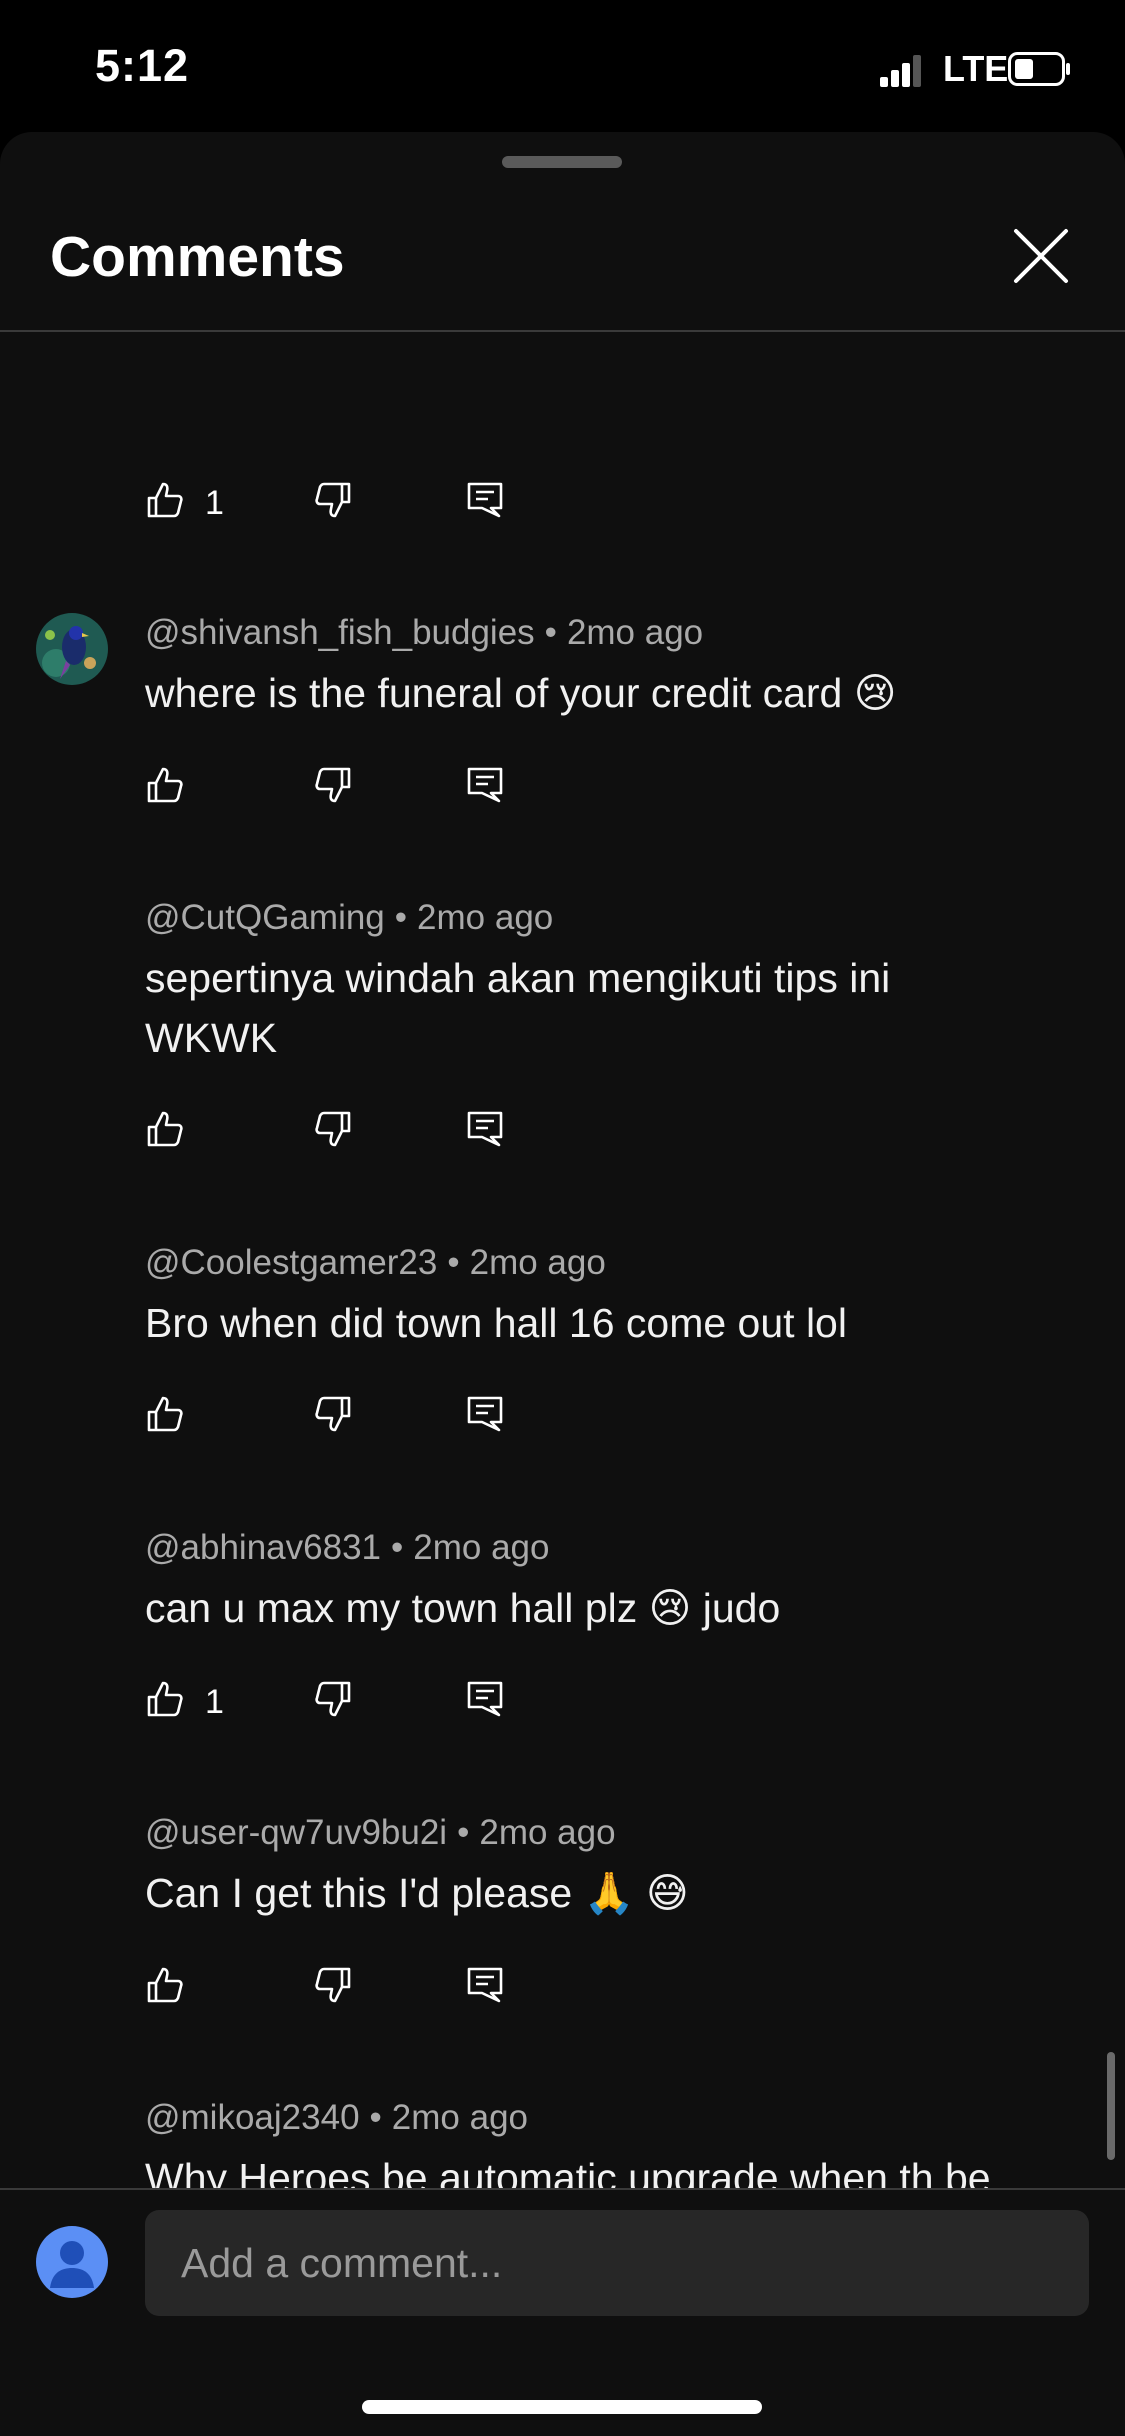 Image resolution: width=1125 pixels, height=2436 pixels. I want to click on comment-author: @shivansh_fish_budgies, so click(340, 632).